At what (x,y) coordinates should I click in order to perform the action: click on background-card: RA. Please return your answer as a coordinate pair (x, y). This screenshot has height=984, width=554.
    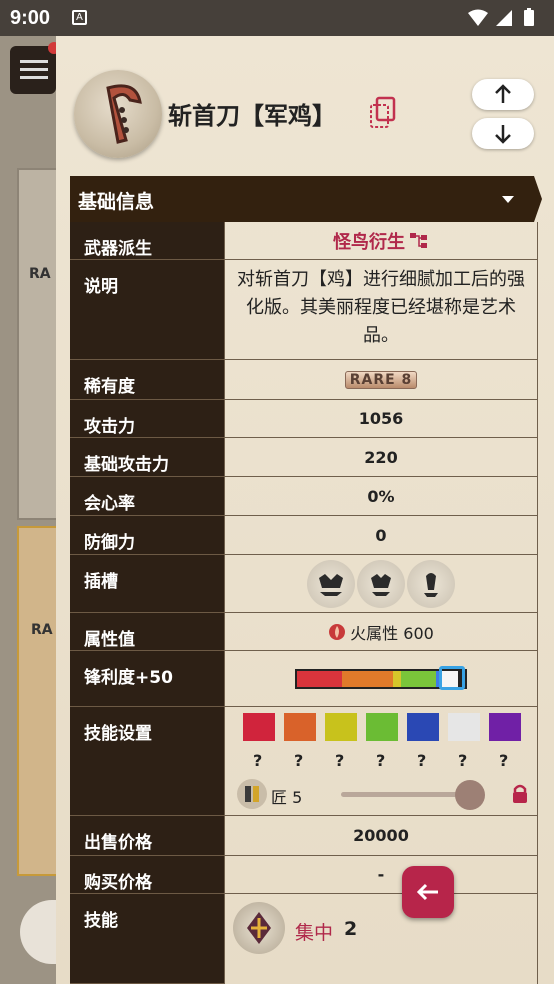
    Looking at the image, I should click on (37, 344).